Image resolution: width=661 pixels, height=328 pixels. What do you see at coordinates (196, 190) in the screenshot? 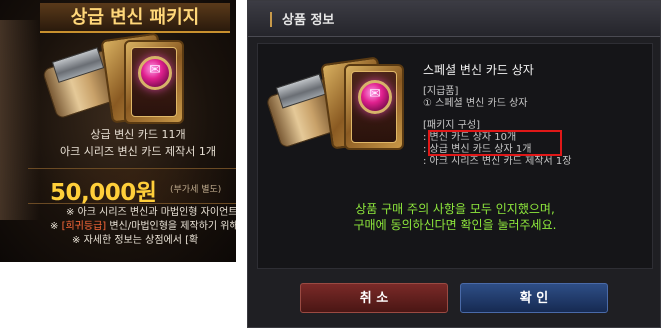
I see `price-note: (부가세 별도)` at bounding box center [196, 190].